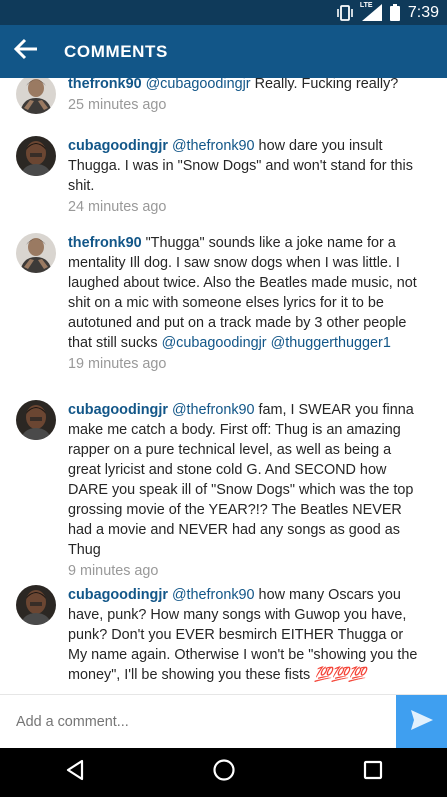 This screenshot has width=447, height=797. I want to click on hundred-points-emoji: 💯💯💯, so click(340, 675).